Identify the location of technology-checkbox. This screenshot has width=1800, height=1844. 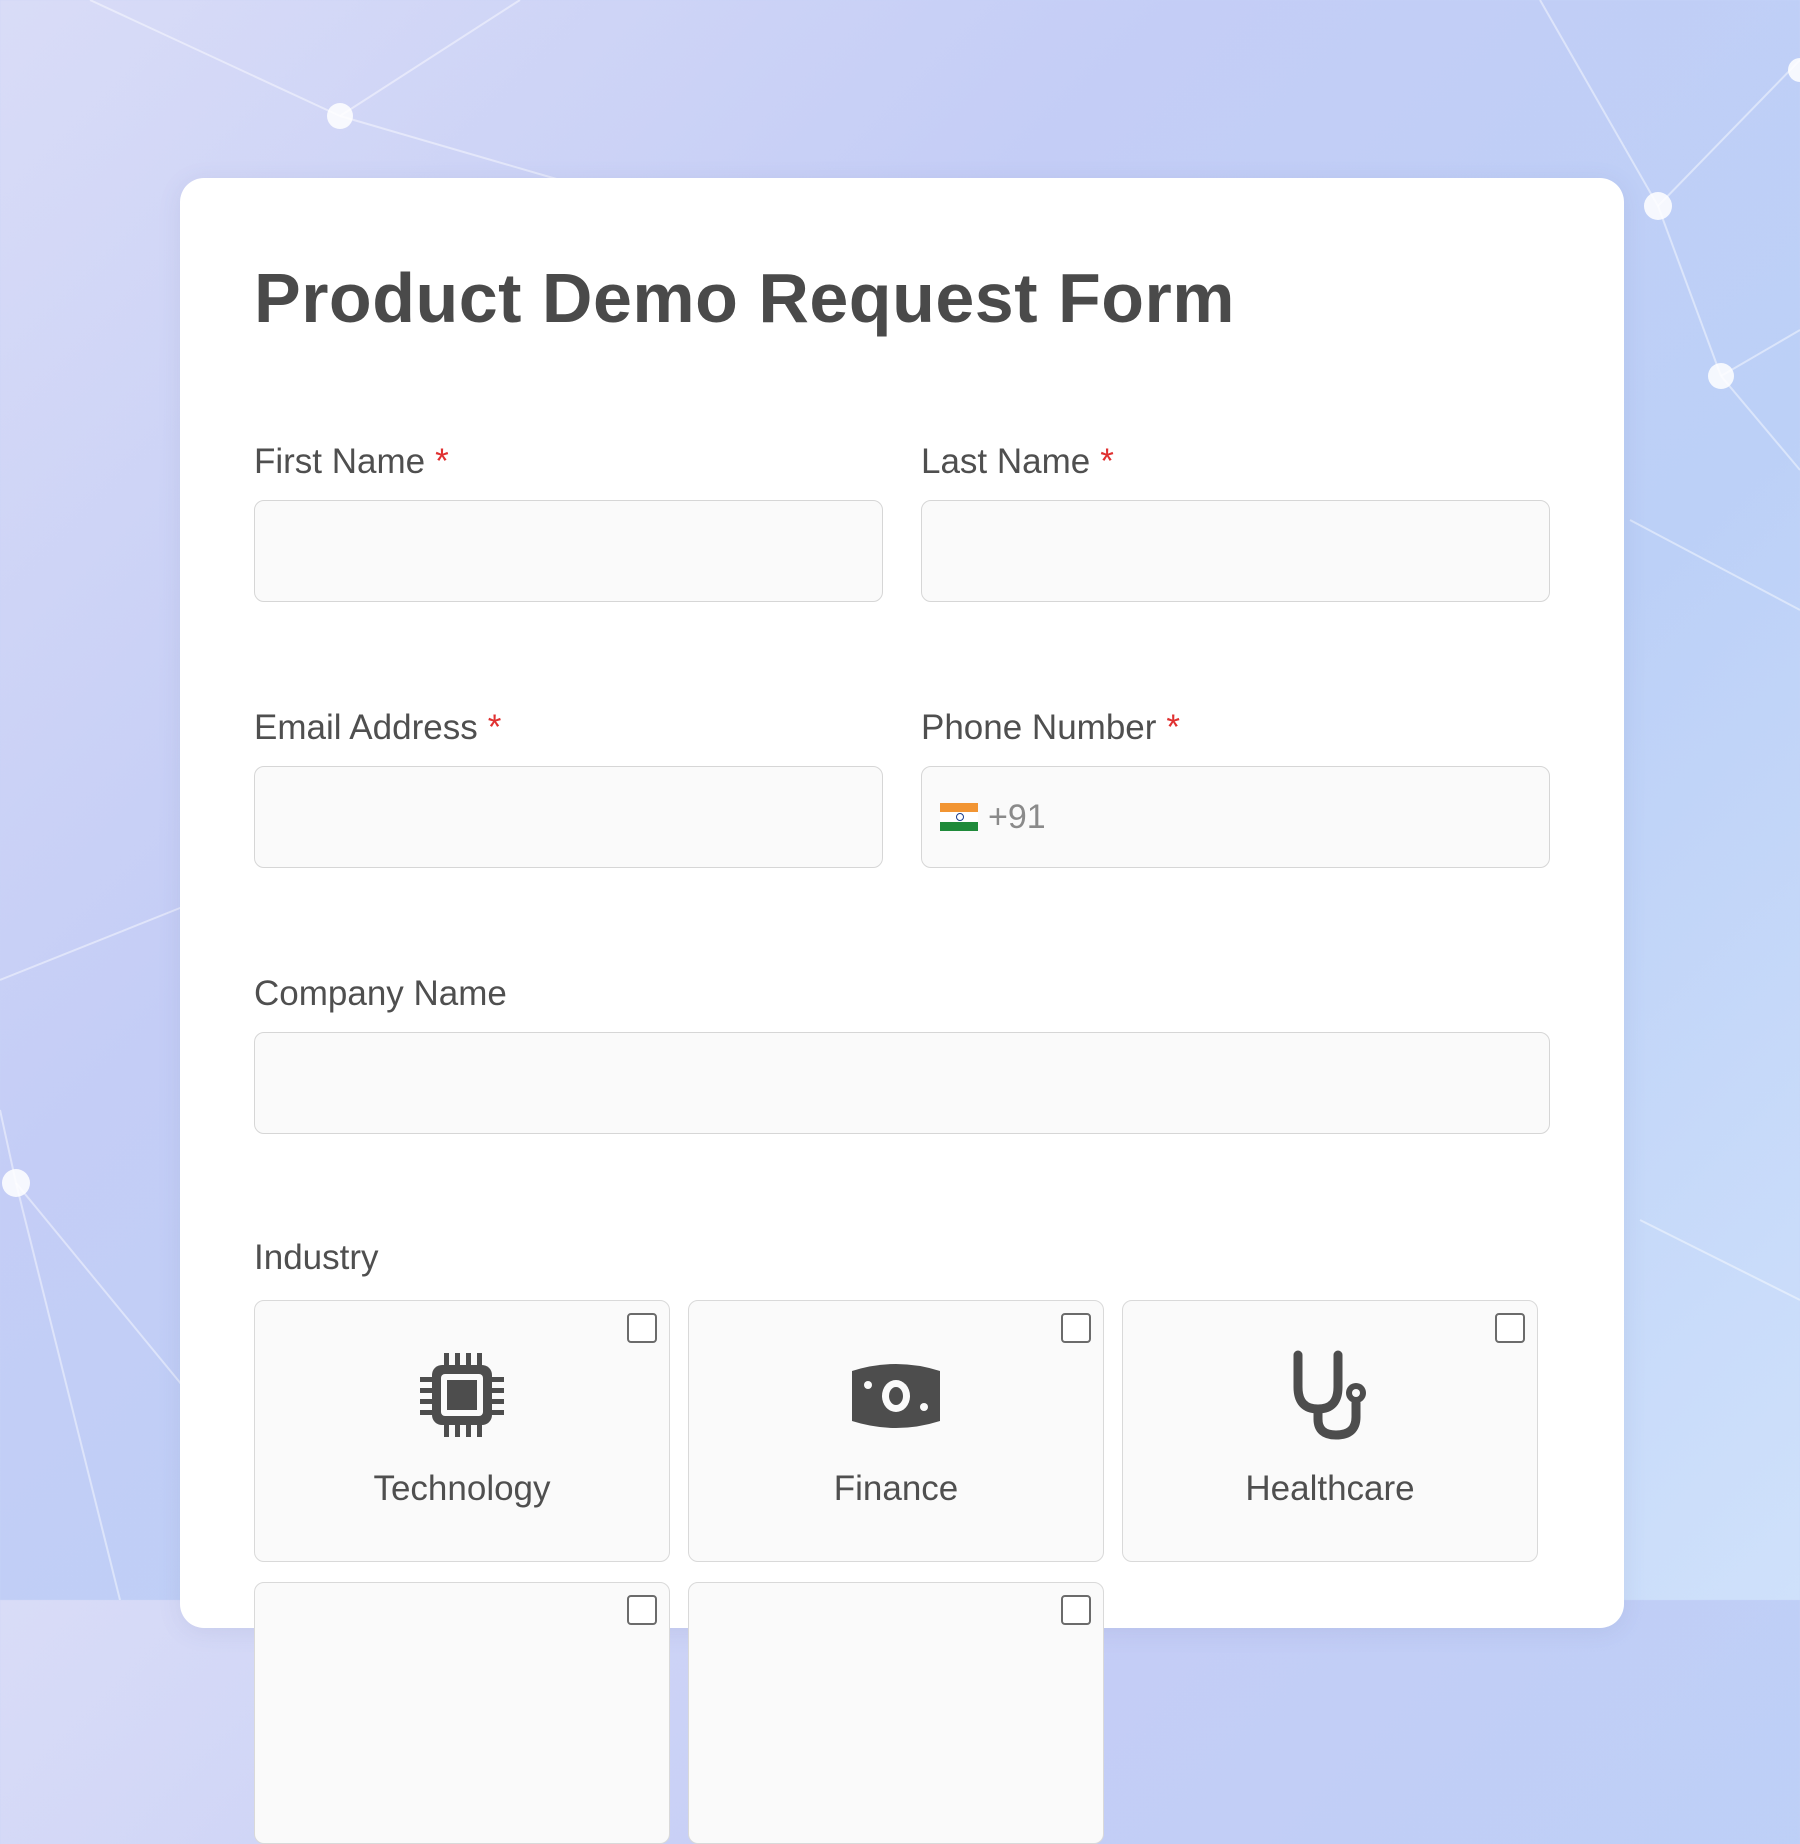
(642, 1328).